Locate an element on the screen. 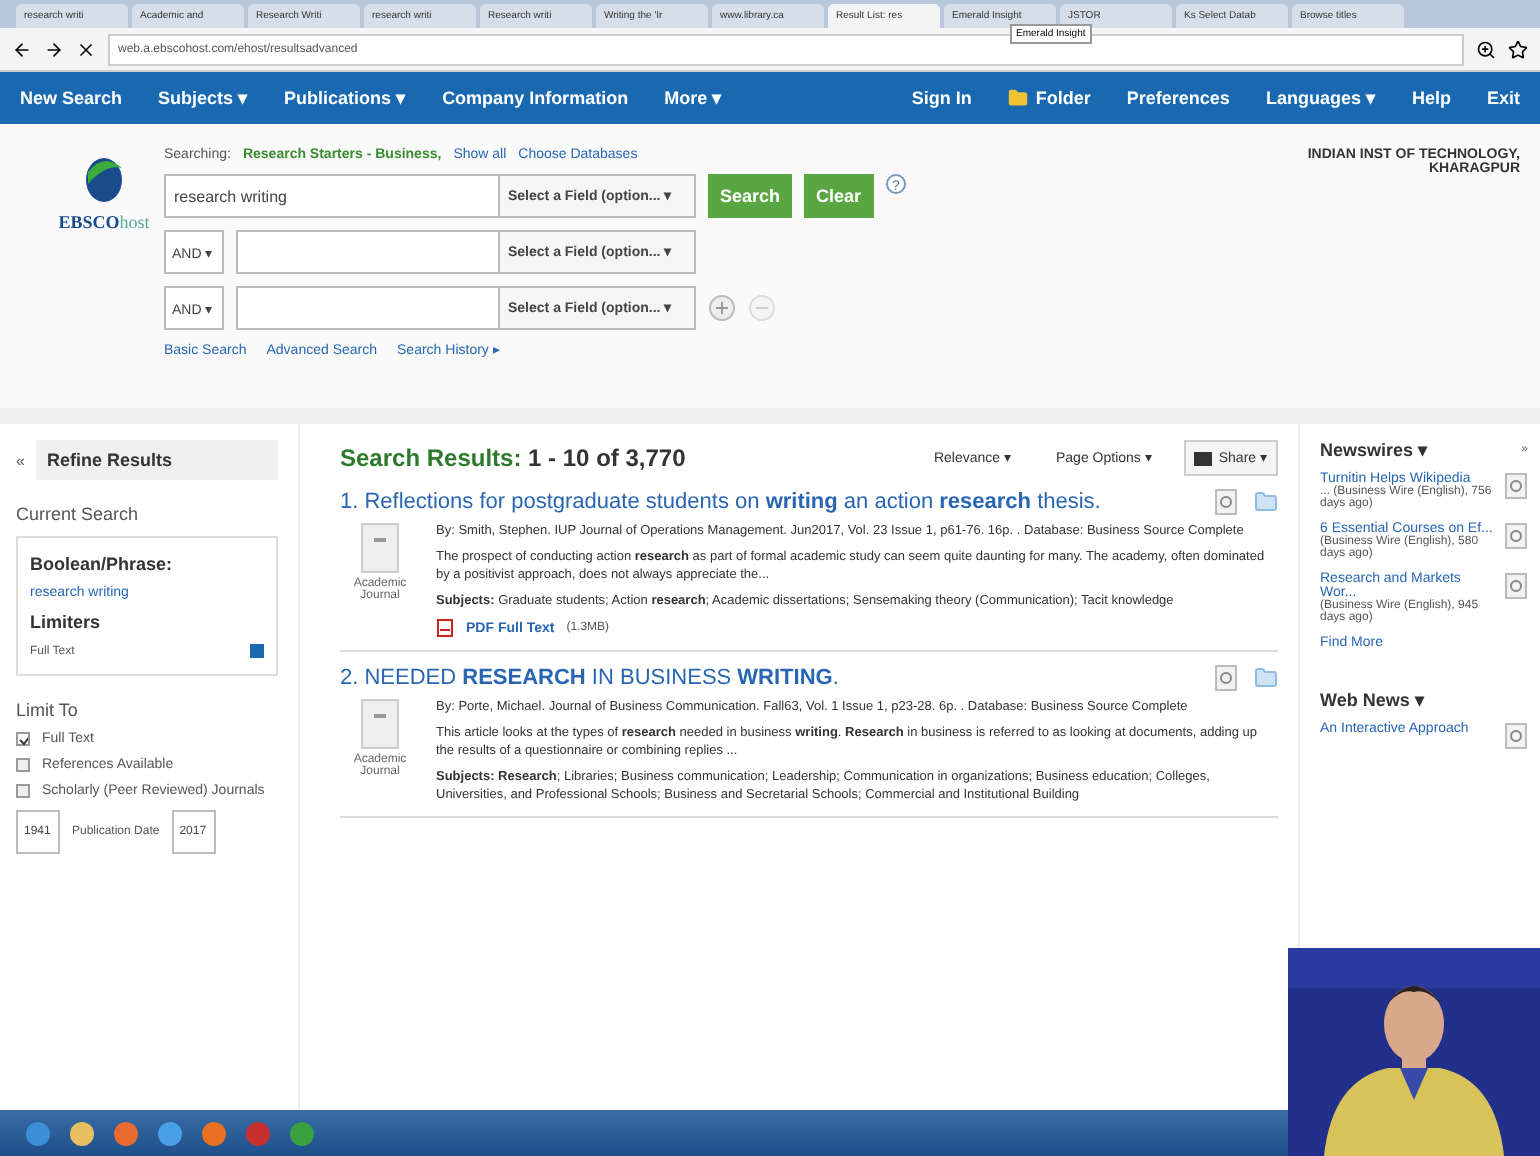  nav-link: Help is located at coordinates (1431, 98).